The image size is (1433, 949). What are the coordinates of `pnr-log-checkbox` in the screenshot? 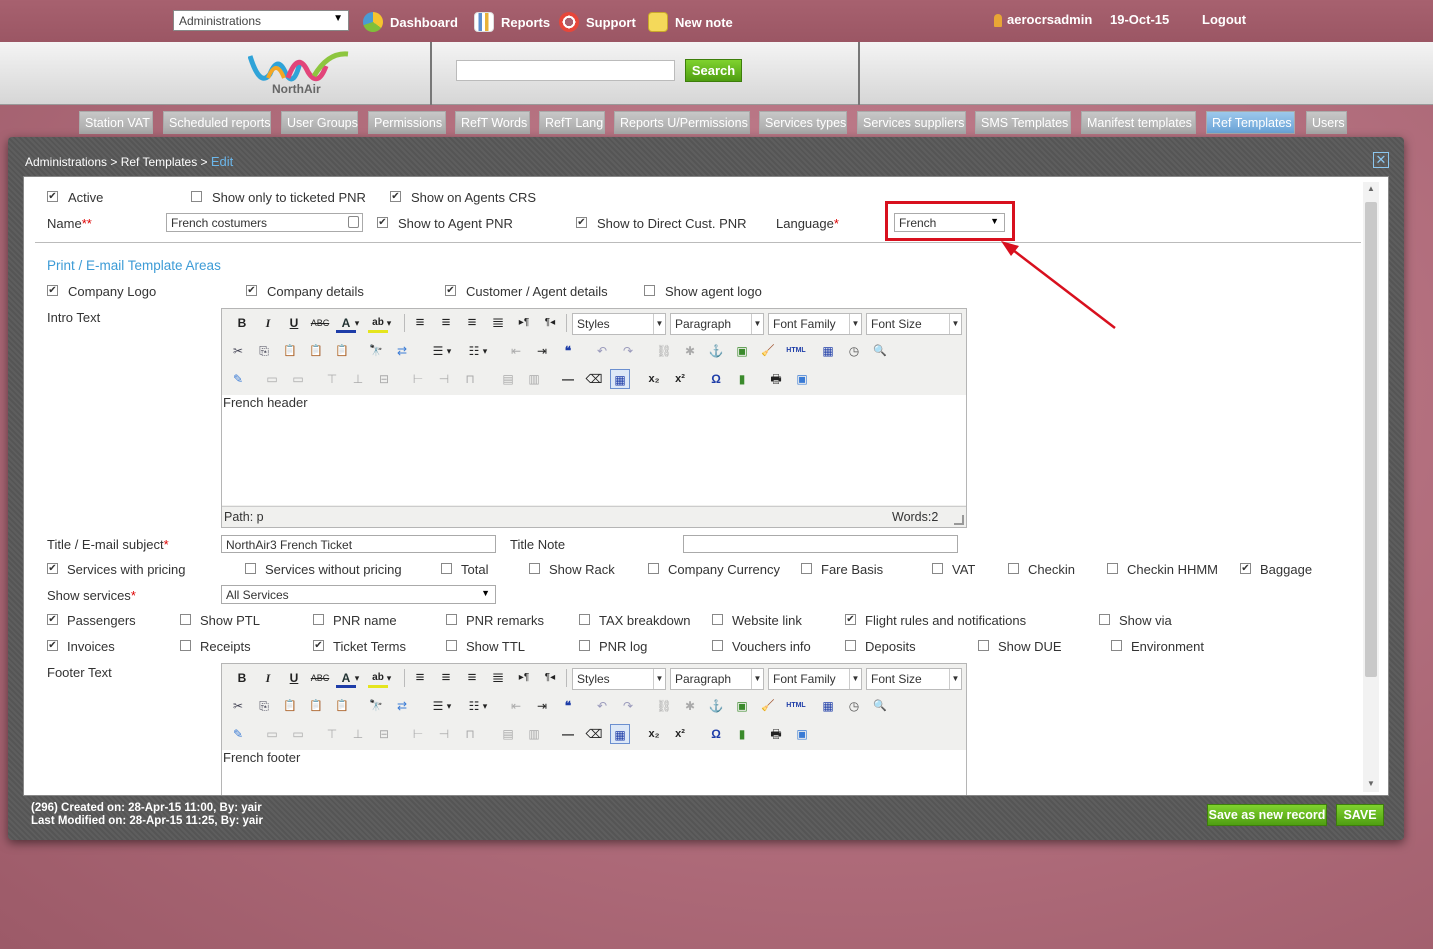 It's located at (584, 645).